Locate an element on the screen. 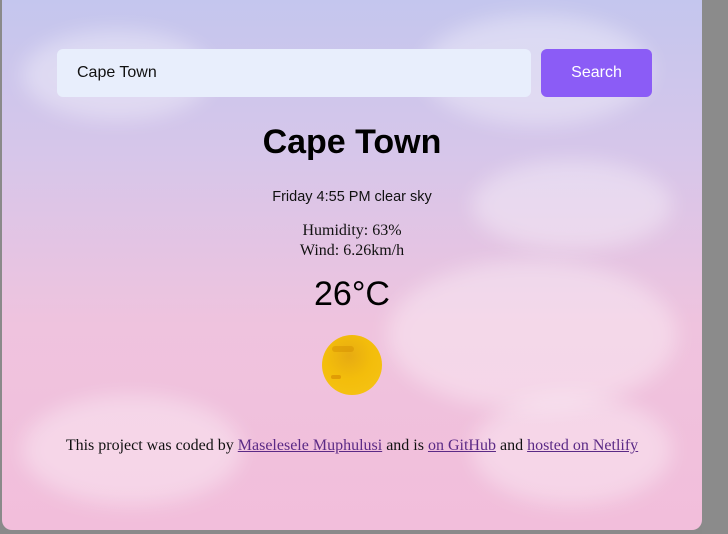 Image resolution: width=728 pixels, height=534 pixels. netlify-link: hosted on Netlify is located at coordinates (582, 445).